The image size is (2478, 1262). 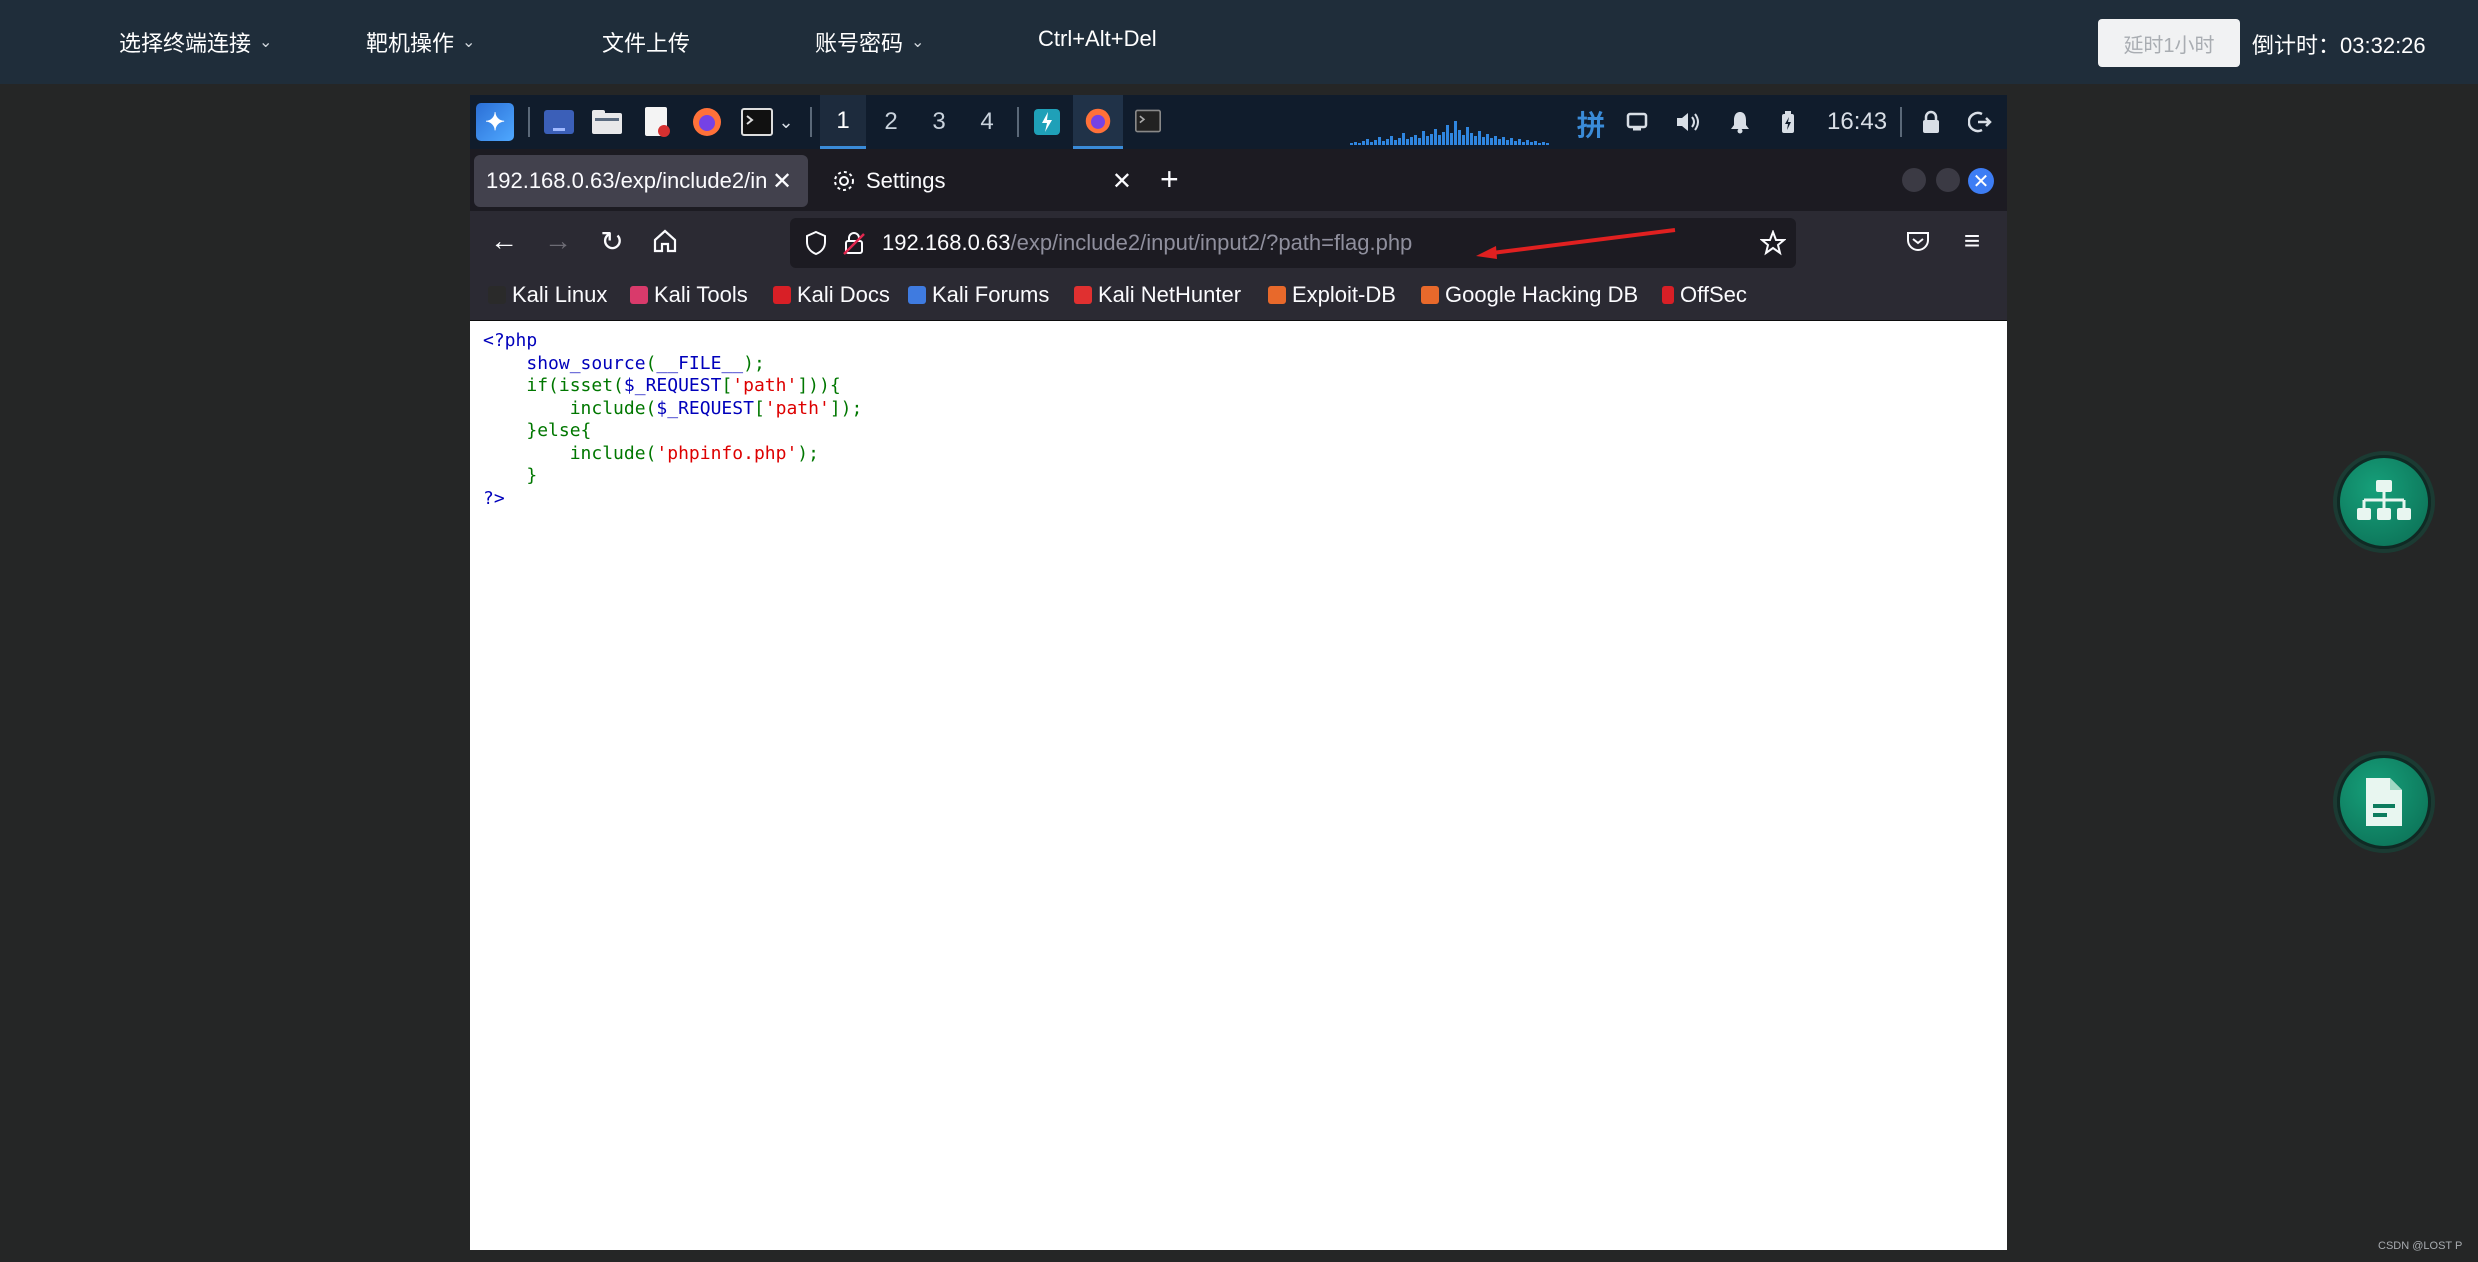 I want to click on offsec-icon, so click(x=1668, y=295).